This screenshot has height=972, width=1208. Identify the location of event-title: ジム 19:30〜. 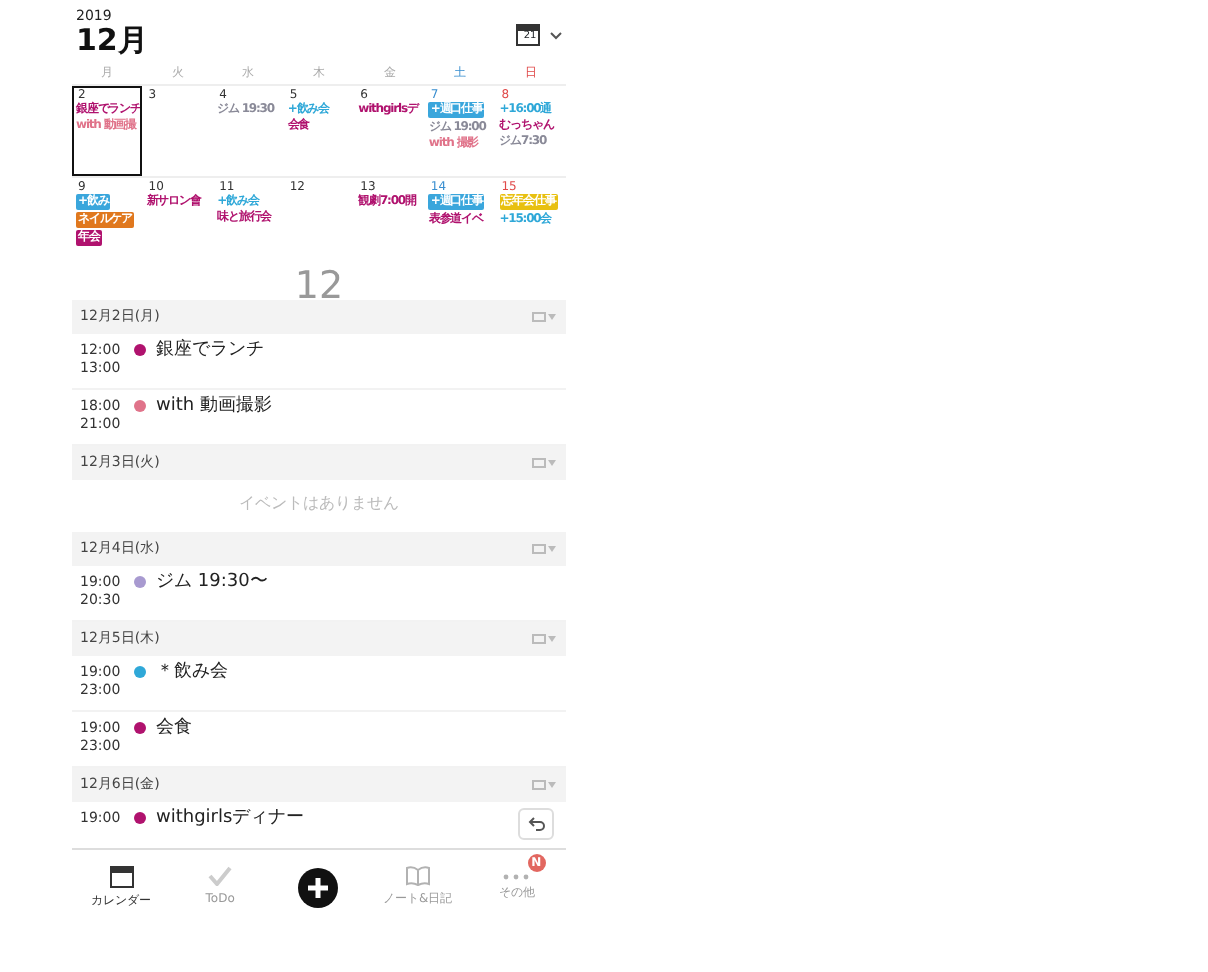
(212, 583).